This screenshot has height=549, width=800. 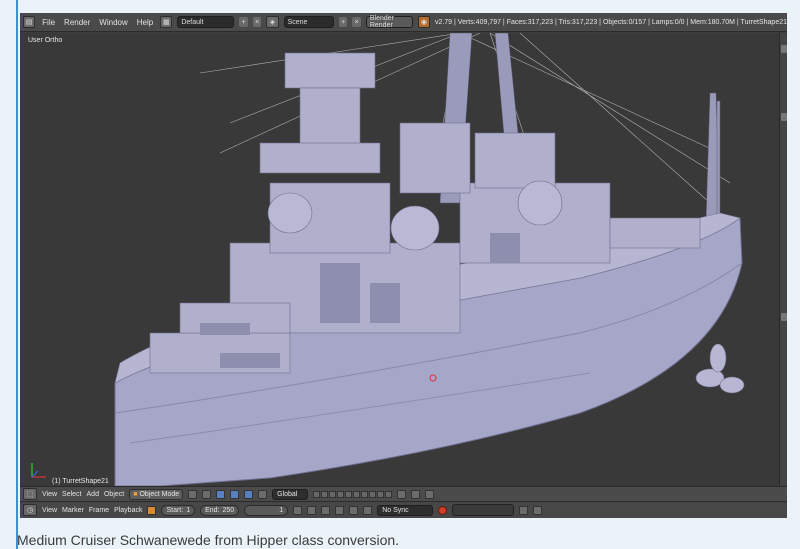 I want to click on start-frame-field: Start: 1, so click(x=178, y=510).